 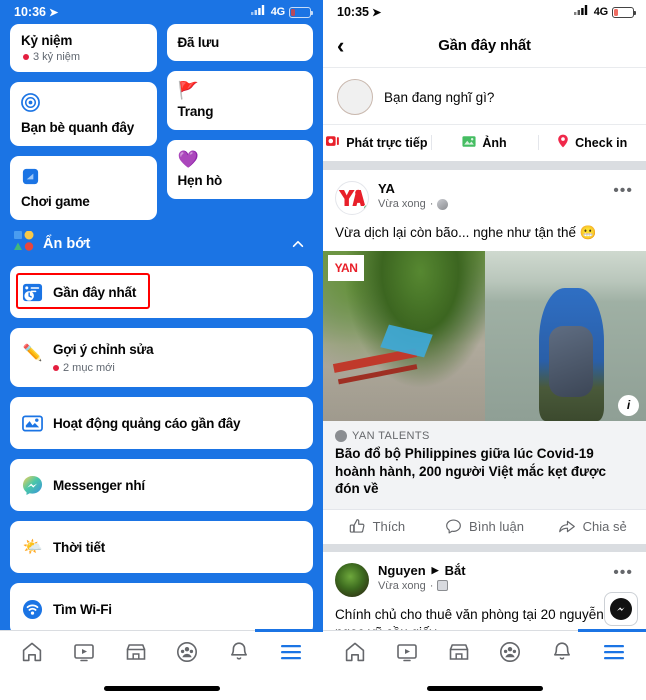 I want to click on card-title: Bạn bè quanh đây, so click(x=78, y=127).